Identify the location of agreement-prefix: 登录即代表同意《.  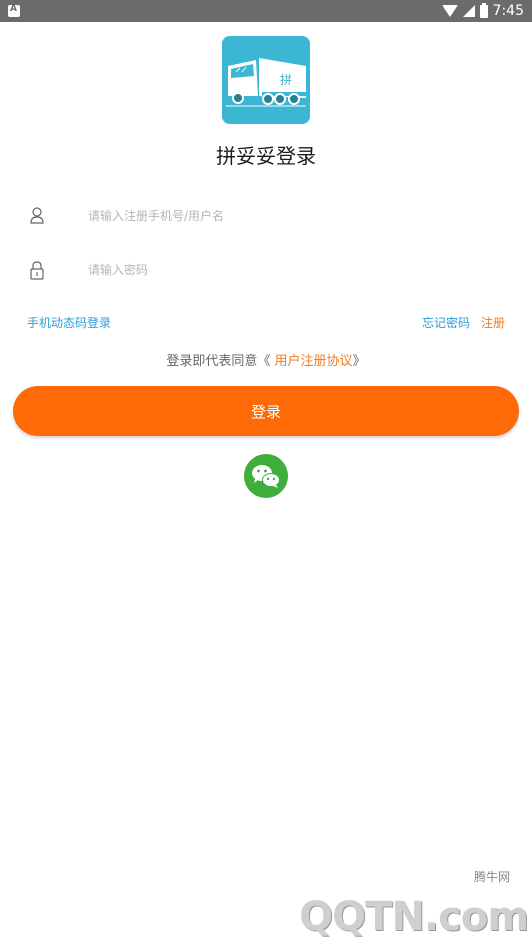
(220, 361).